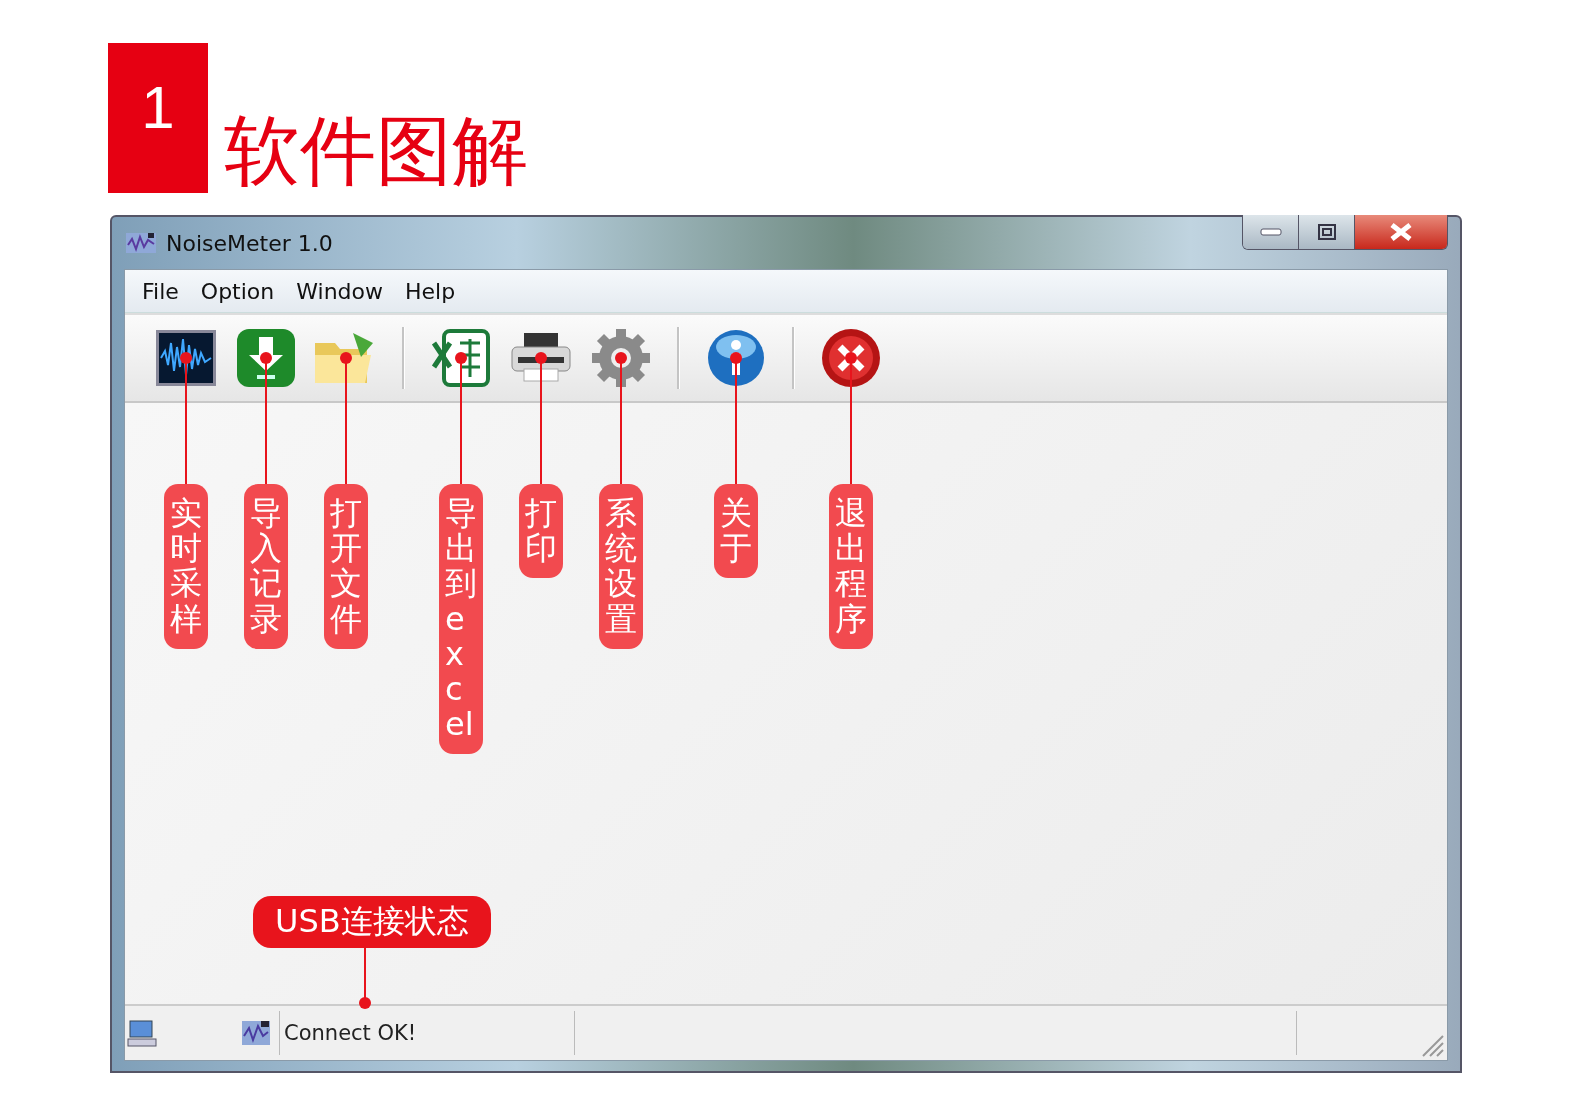 This screenshot has height=1115, width=1581. I want to click on close-button, so click(1401, 232).